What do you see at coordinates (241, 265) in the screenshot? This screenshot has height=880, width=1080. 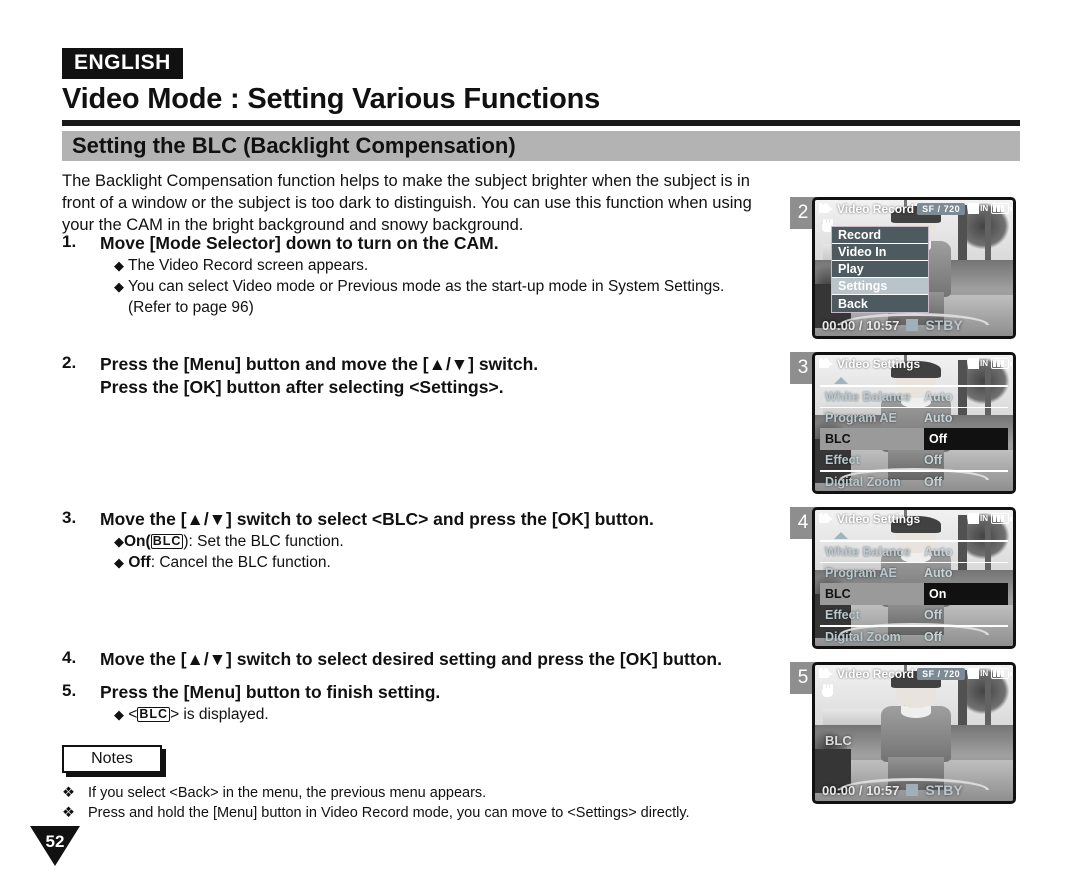 I see `step-1-bullet-1: ◆ The Video Record screen appears.` at bounding box center [241, 265].